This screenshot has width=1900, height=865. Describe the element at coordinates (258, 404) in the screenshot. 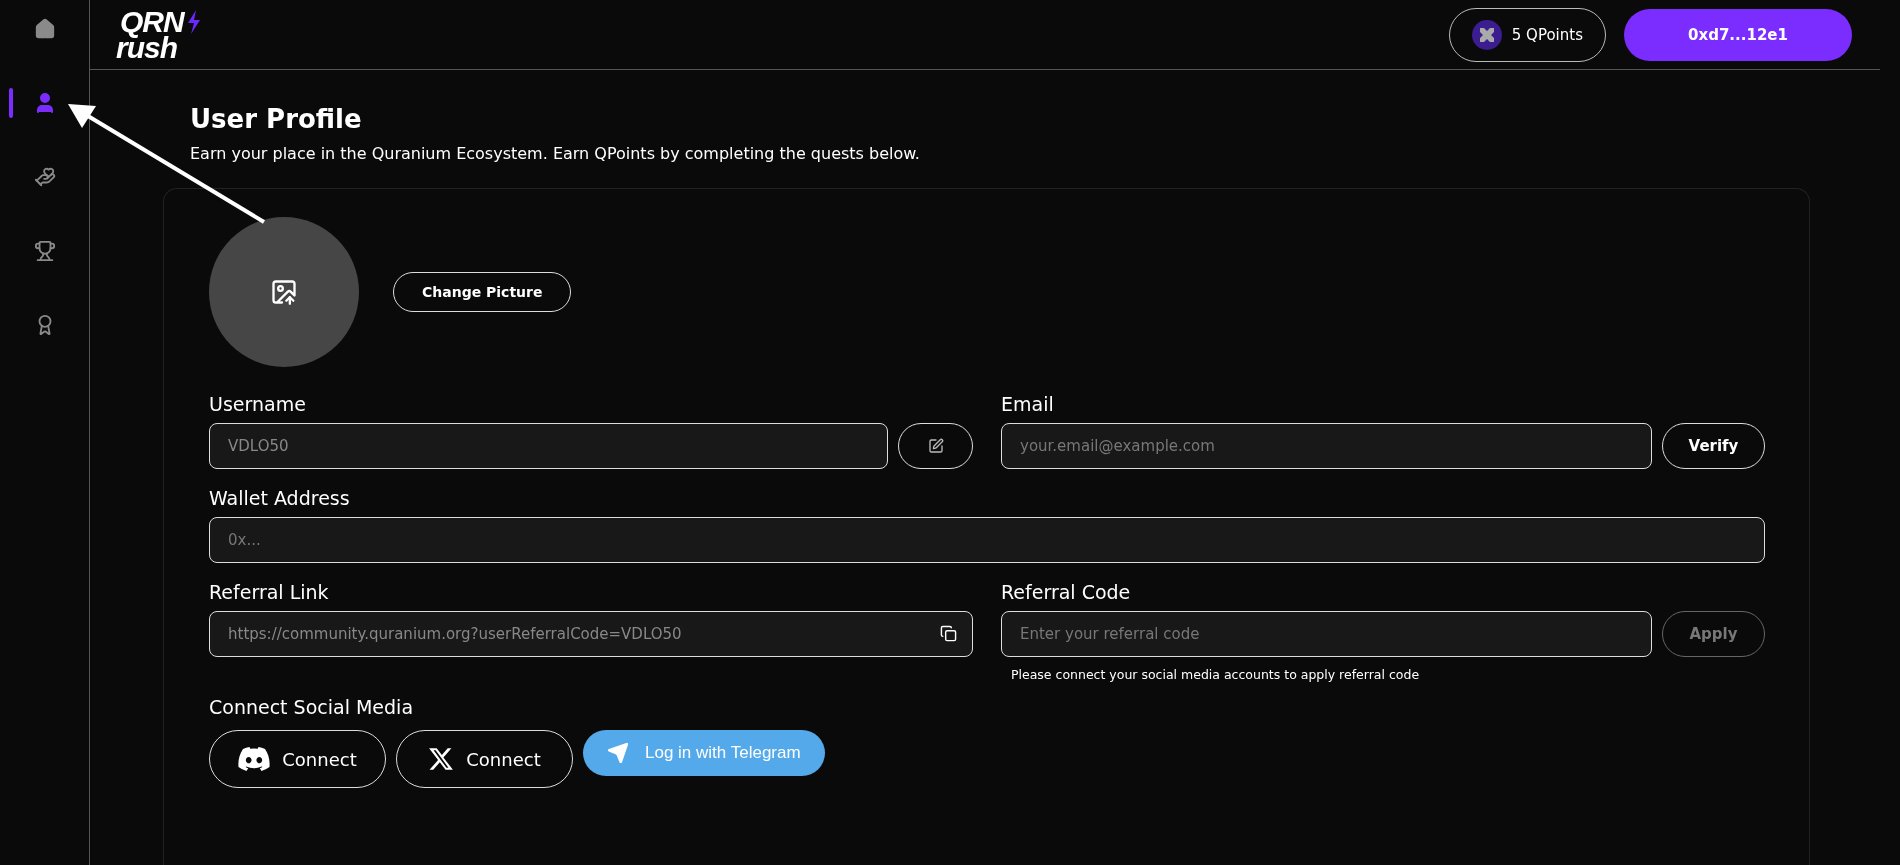

I see `field-label: Username` at that location.